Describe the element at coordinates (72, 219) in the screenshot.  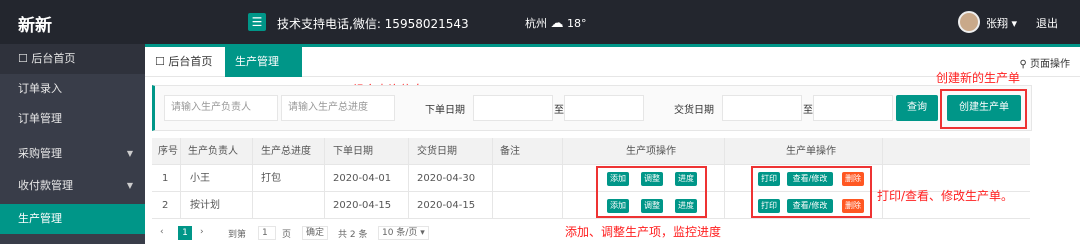
I see `sidebar-item-production: 生产管理` at that location.